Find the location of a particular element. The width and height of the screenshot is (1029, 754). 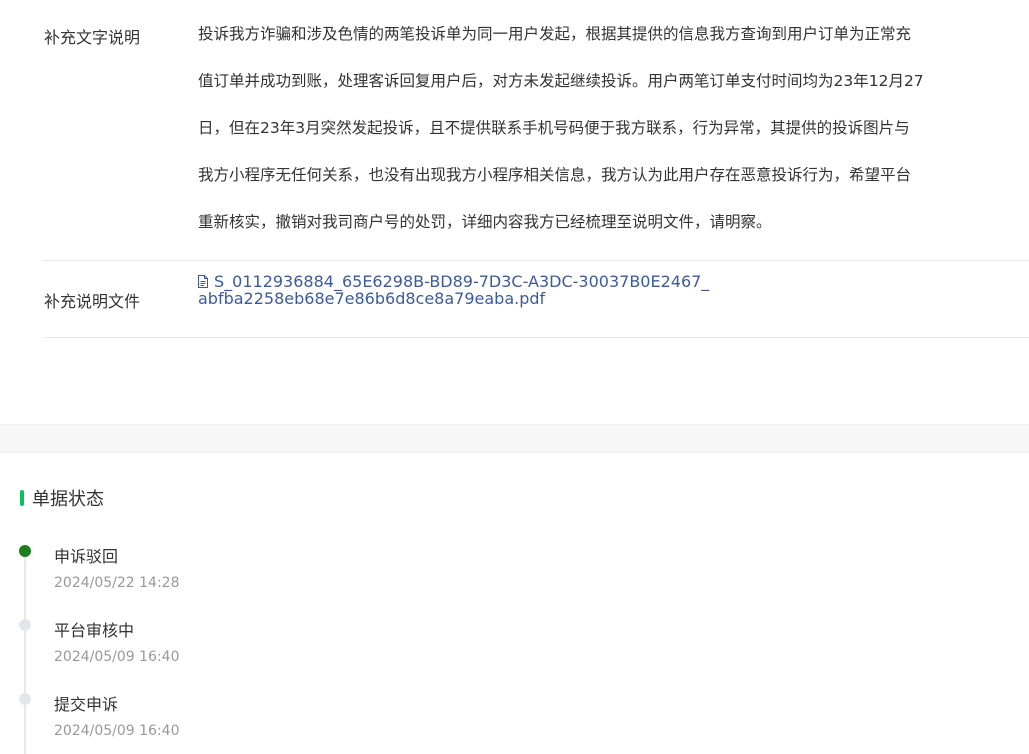

supplement-text-label: 补充文字说明 is located at coordinates (92, 37).